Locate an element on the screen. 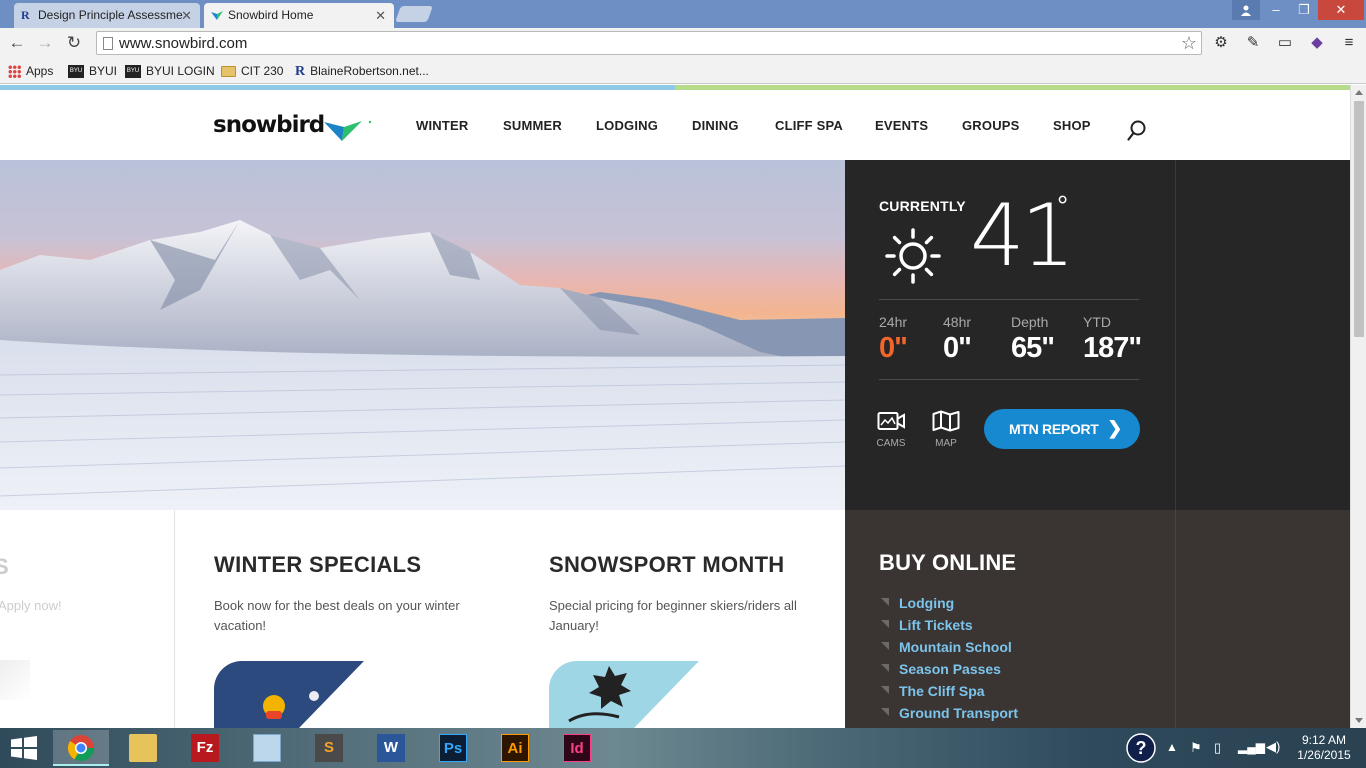 Image resolution: width=1366 pixels, height=768 pixels. taskbar-indesign: Id is located at coordinates (577, 748).